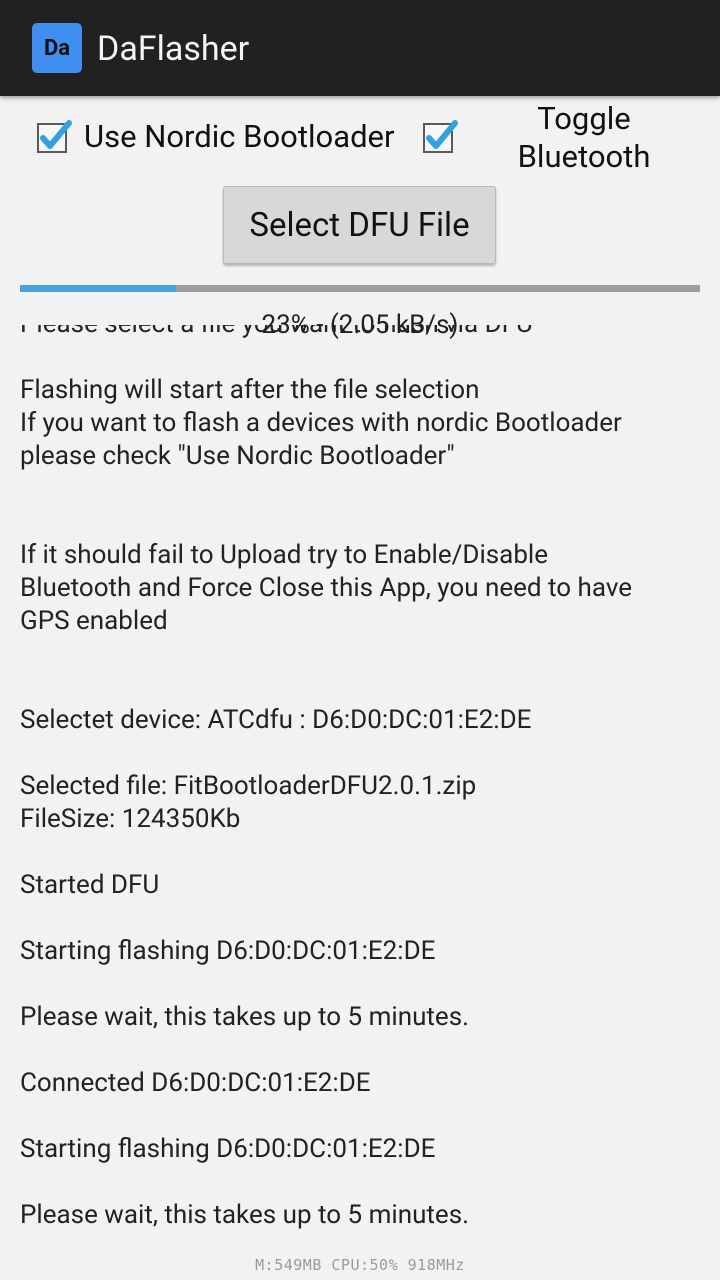 This screenshot has width=720, height=1280. I want to click on upload-progress-bar, so click(360, 288).